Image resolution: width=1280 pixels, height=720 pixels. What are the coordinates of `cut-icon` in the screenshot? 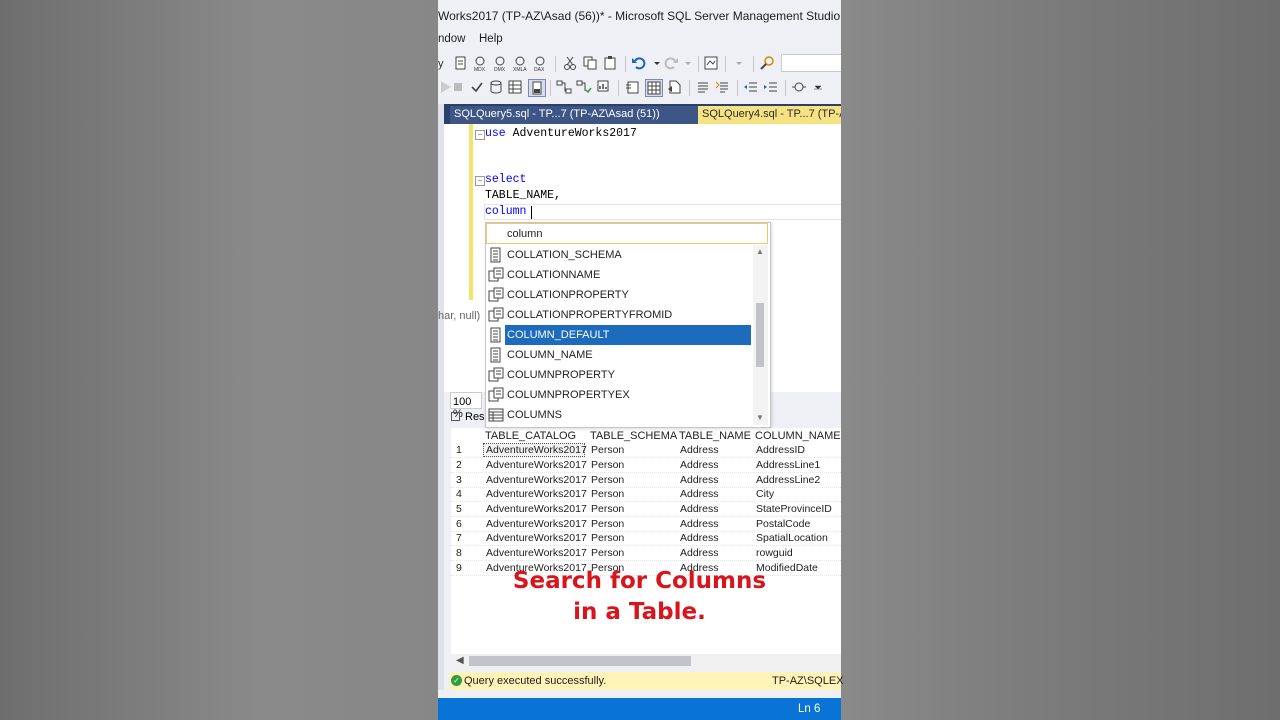 It's located at (570, 63).